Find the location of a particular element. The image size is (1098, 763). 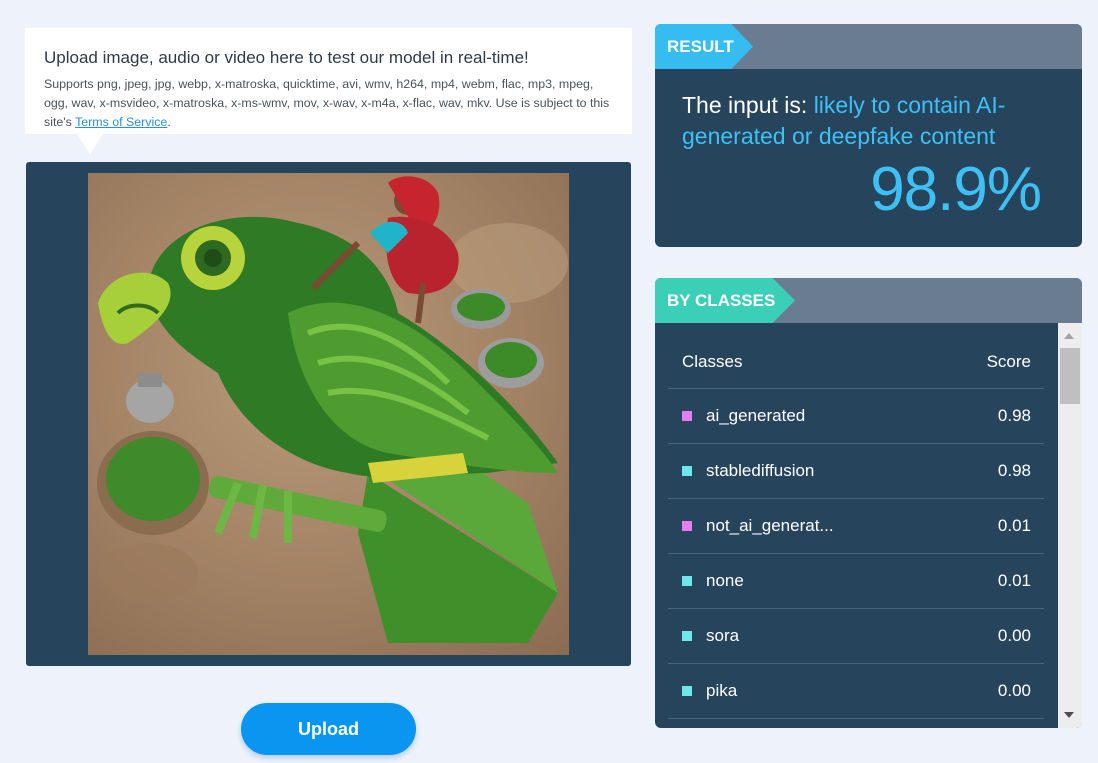

table-row: not_ai_generat... 0.01 is located at coordinates (856, 526).